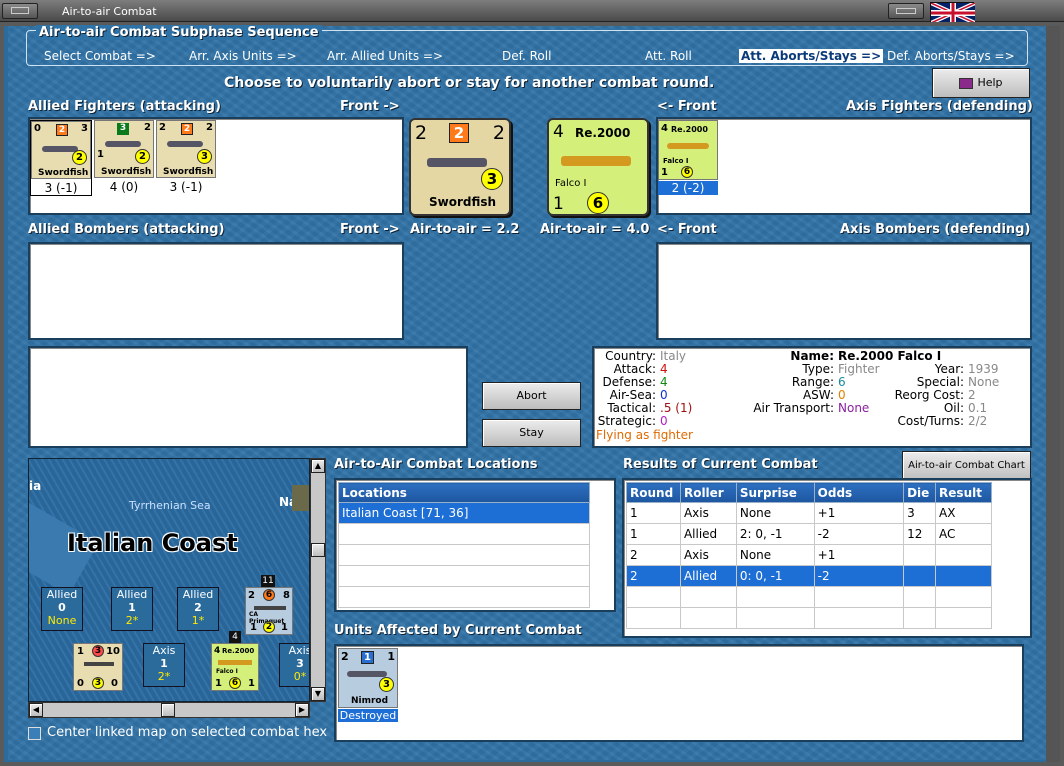  What do you see at coordinates (20, 11) in the screenshot?
I see `window-menu-button` at bounding box center [20, 11].